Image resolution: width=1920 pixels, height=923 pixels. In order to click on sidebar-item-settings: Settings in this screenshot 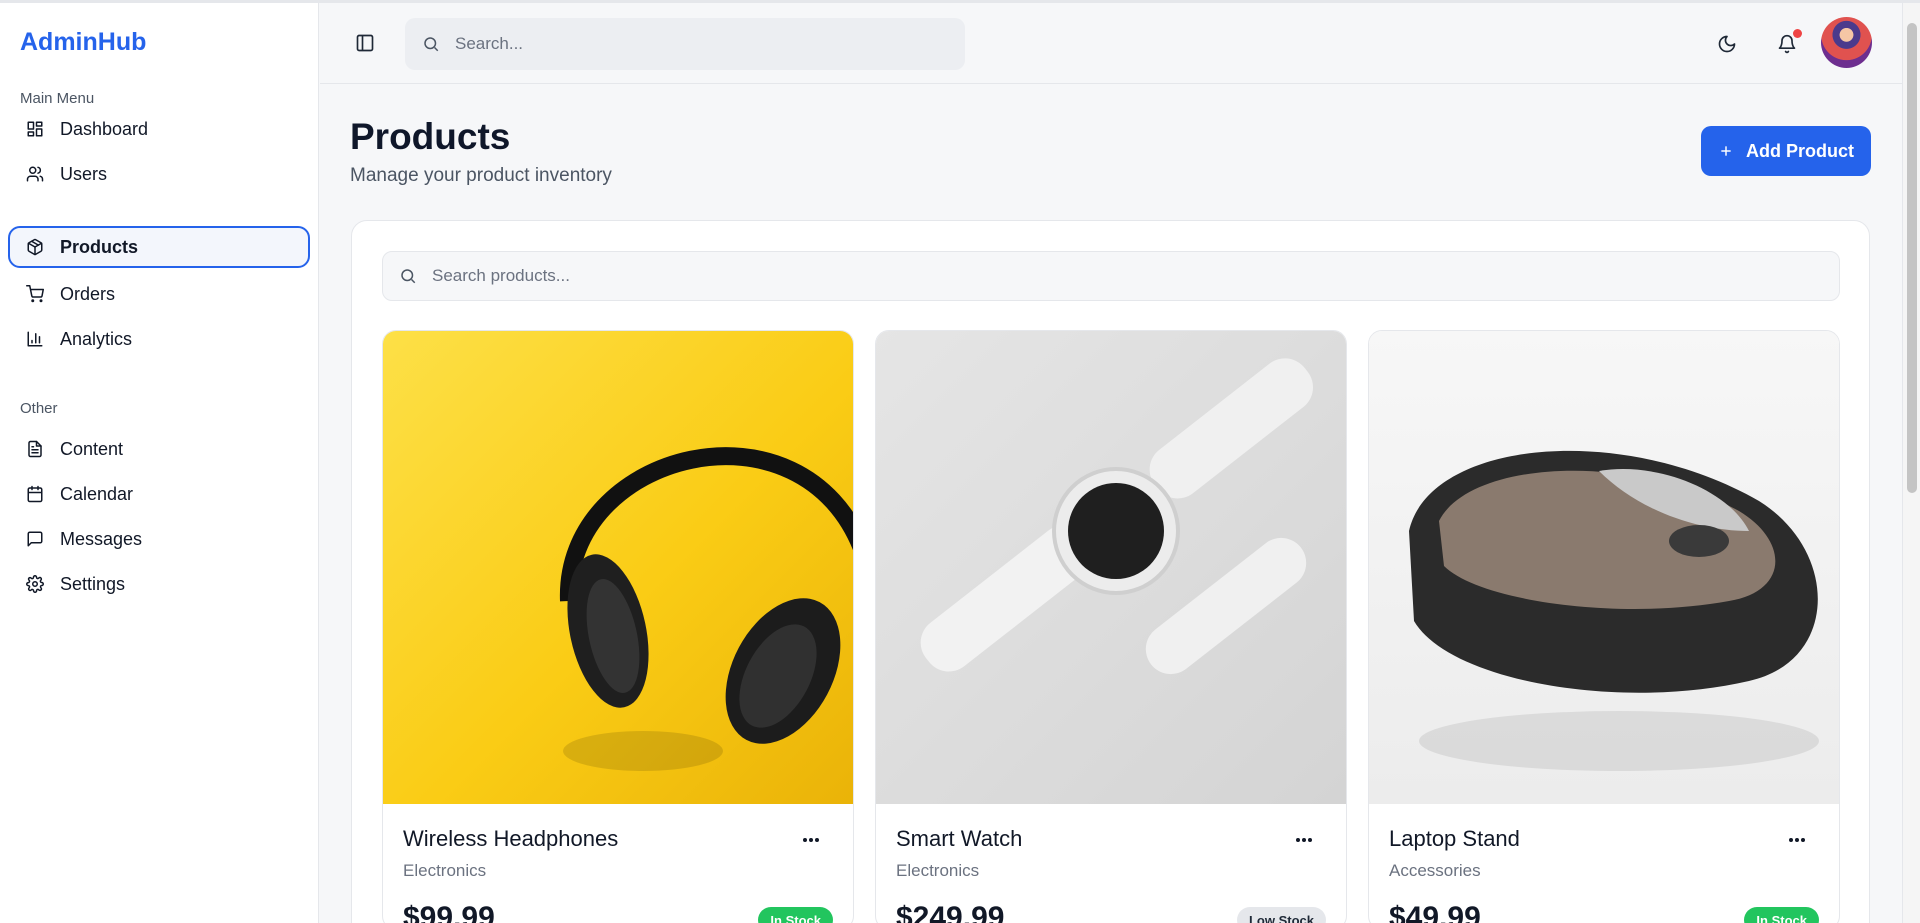, I will do `click(159, 584)`.